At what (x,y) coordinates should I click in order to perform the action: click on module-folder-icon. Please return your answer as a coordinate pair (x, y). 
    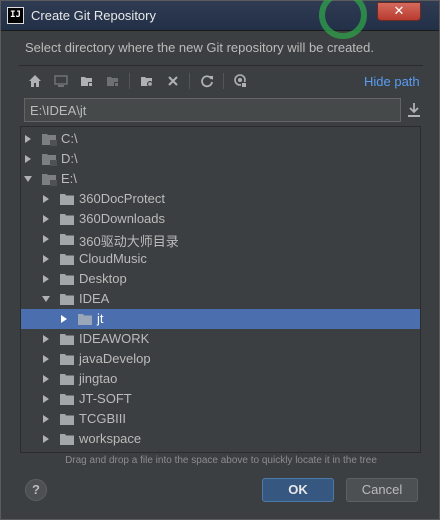
    Looking at the image, I should click on (113, 81).